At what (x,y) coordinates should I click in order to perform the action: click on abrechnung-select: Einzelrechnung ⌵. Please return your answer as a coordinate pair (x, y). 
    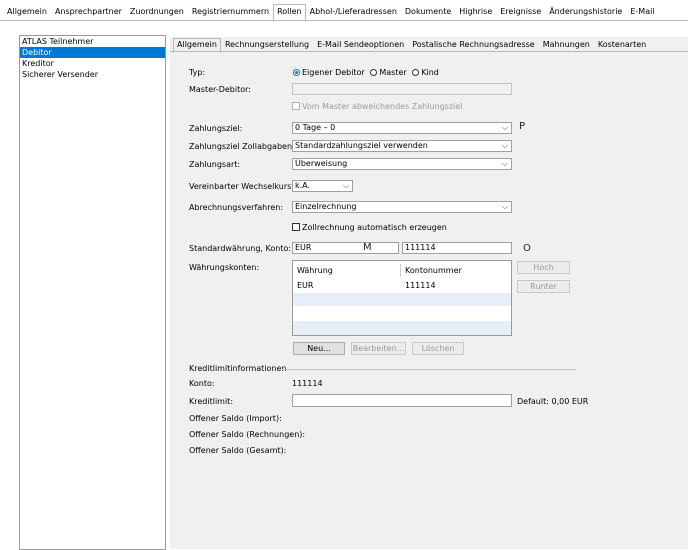
    Looking at the image, I should click on (402, 207).